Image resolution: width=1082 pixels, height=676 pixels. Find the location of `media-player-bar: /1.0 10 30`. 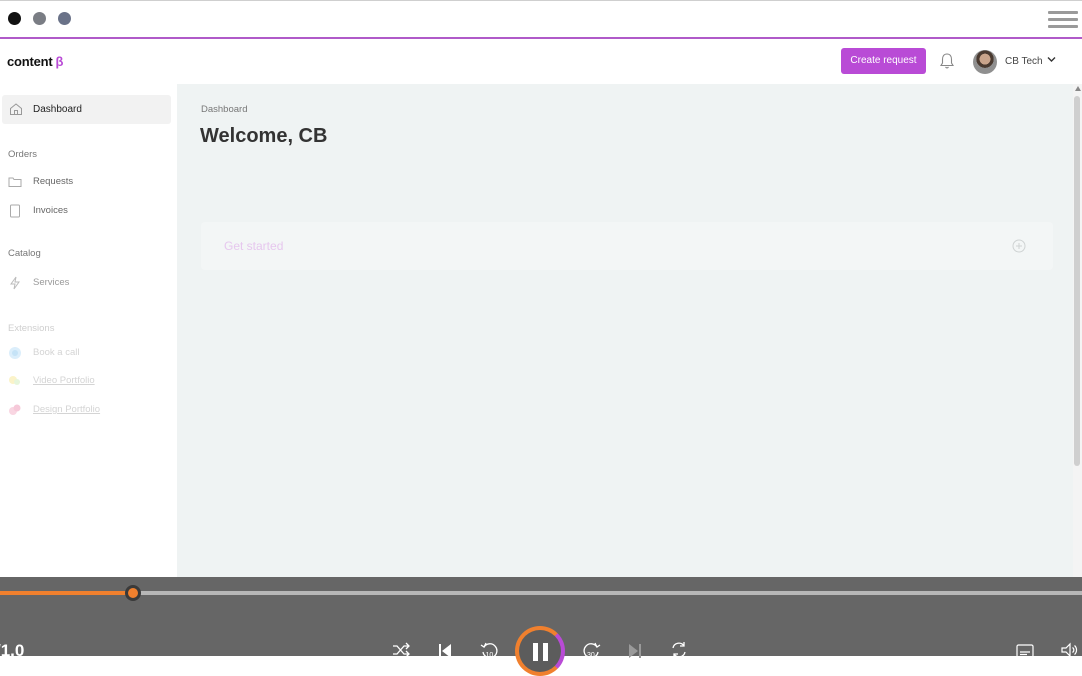

media-player-bar: /1.0 10 30 is located at coordinates (541, 626).